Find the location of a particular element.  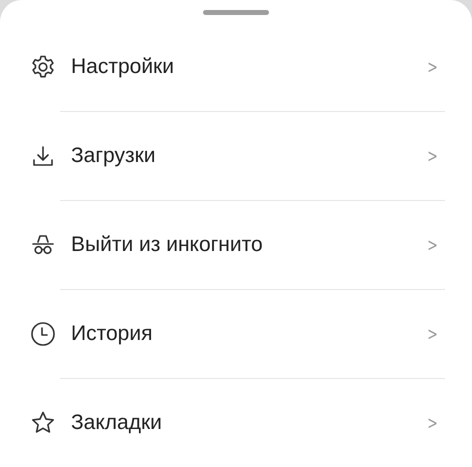

drag-handle is located at coordinates (236, 12).